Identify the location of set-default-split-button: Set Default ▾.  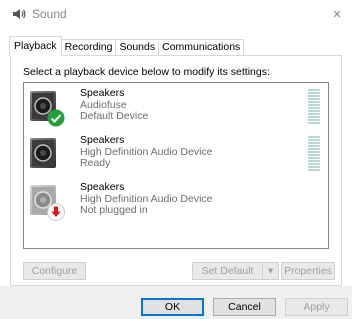
(235, 271).